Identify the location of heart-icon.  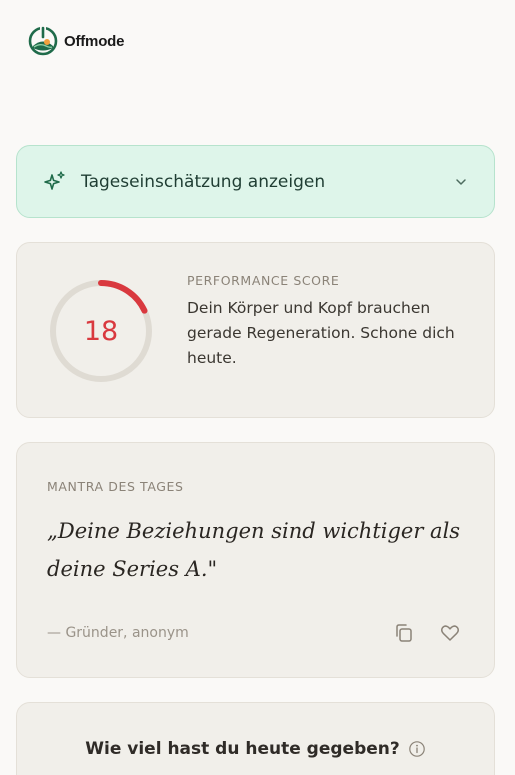
(450, 633).